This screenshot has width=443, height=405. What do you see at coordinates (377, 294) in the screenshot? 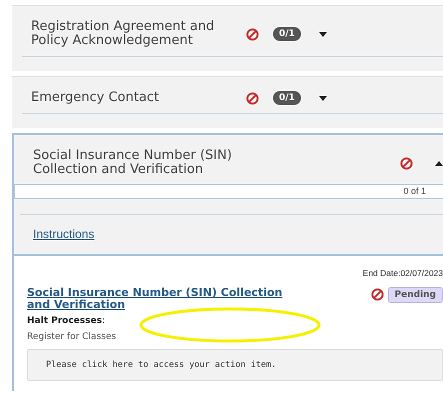
I see `blocked-icon` at bounding box center [377, 294].